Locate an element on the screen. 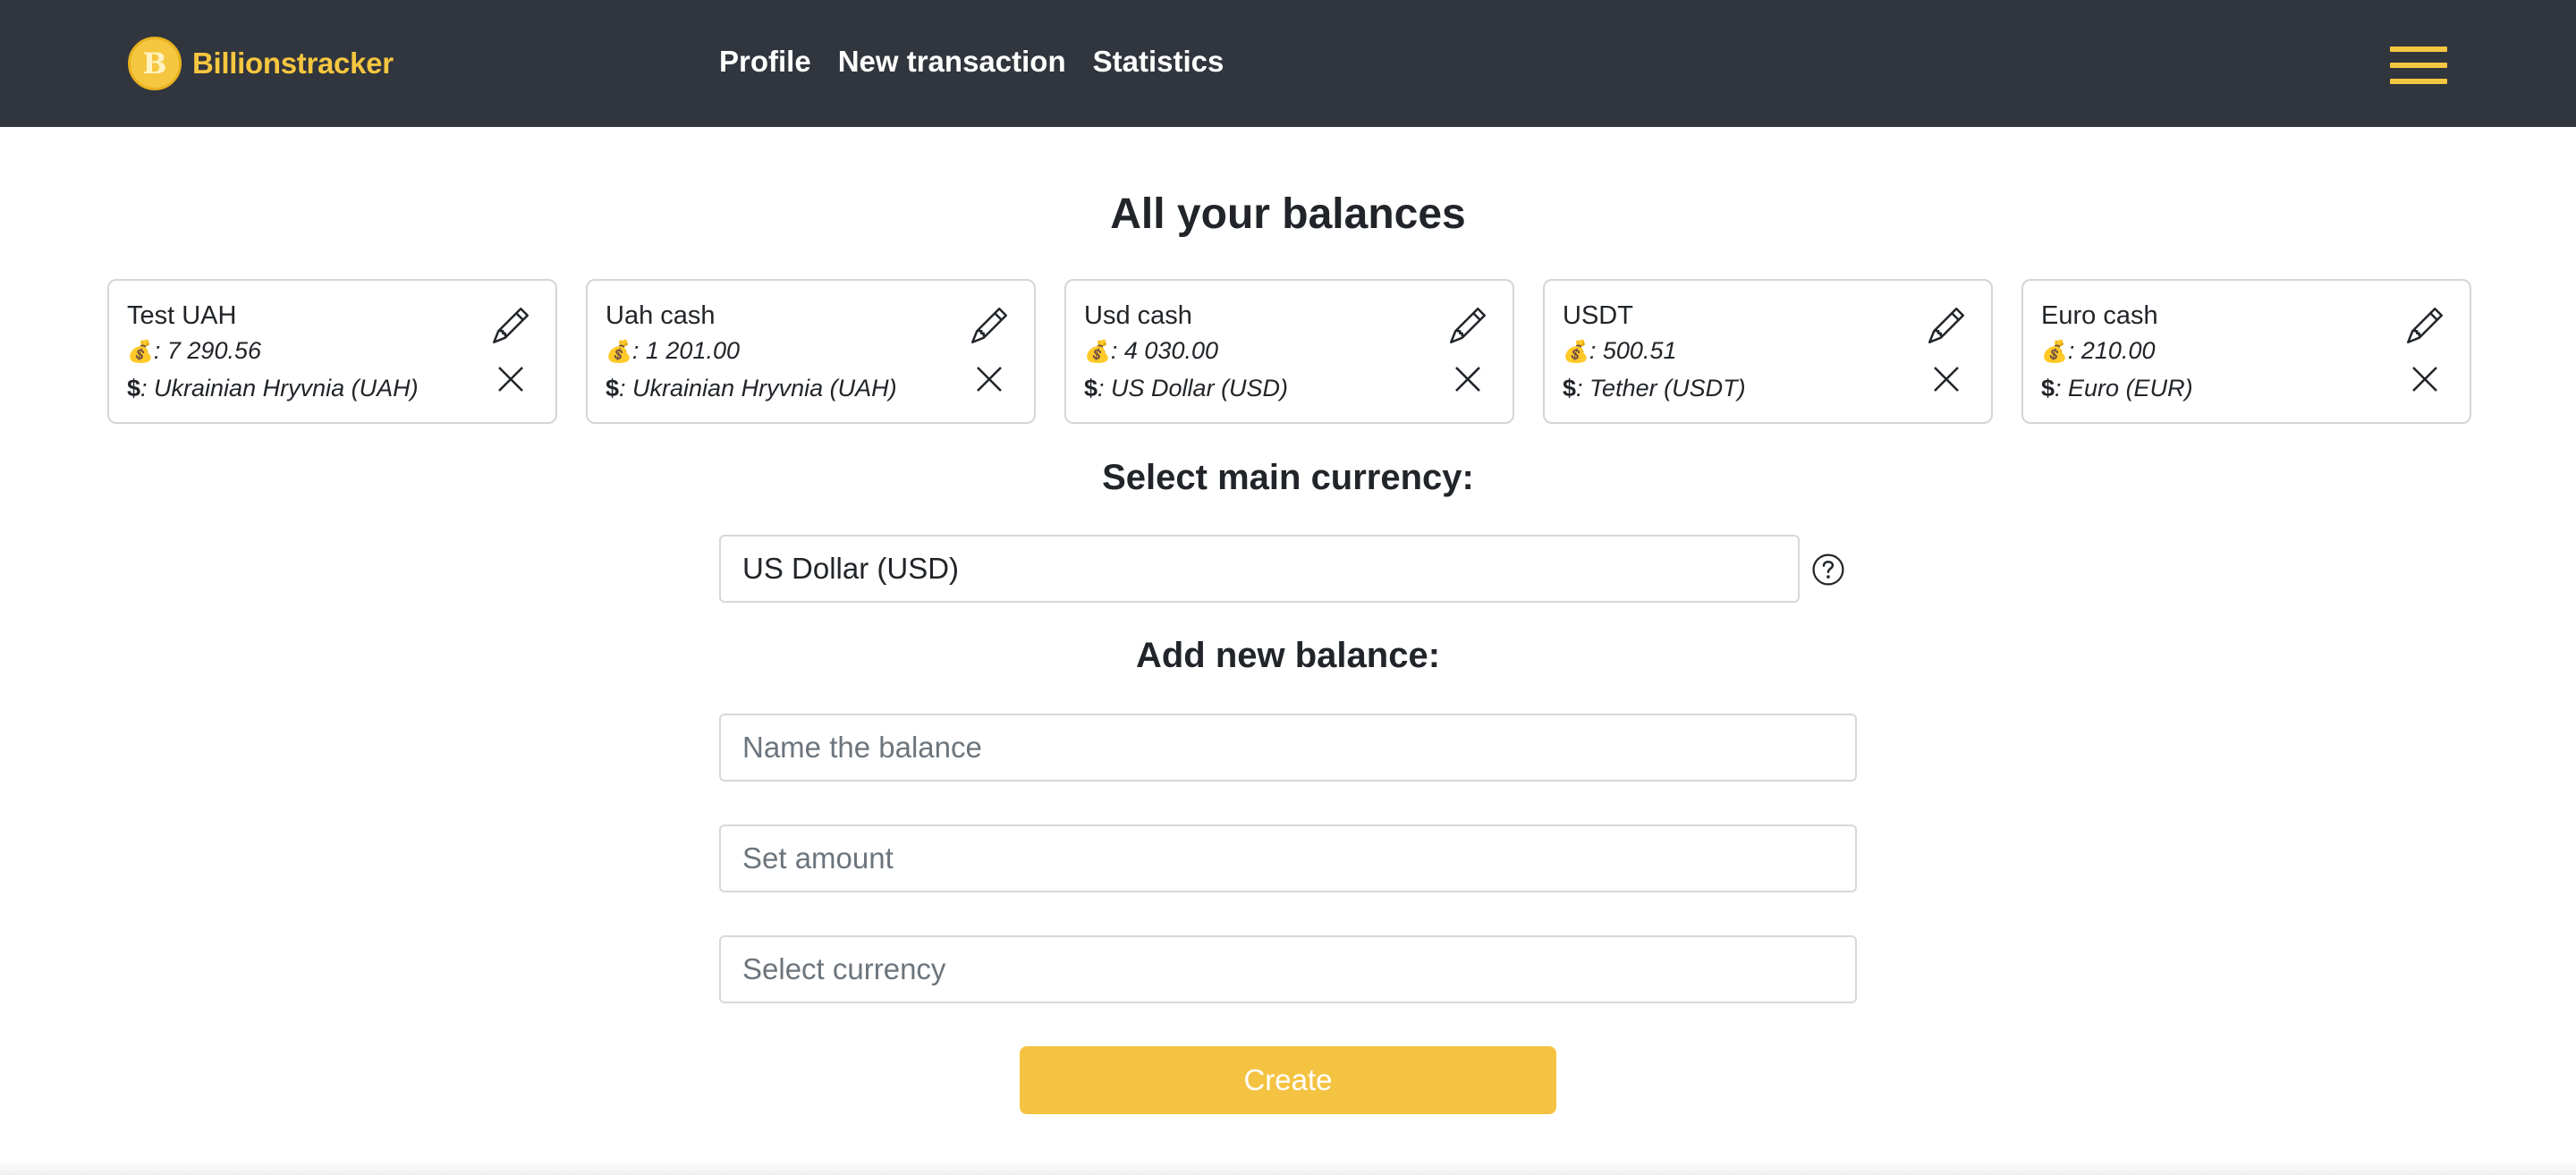 This screenshot has width=2576, height=1175. balance-amount: : 1 201.00 is located at coordinates (685, 351).